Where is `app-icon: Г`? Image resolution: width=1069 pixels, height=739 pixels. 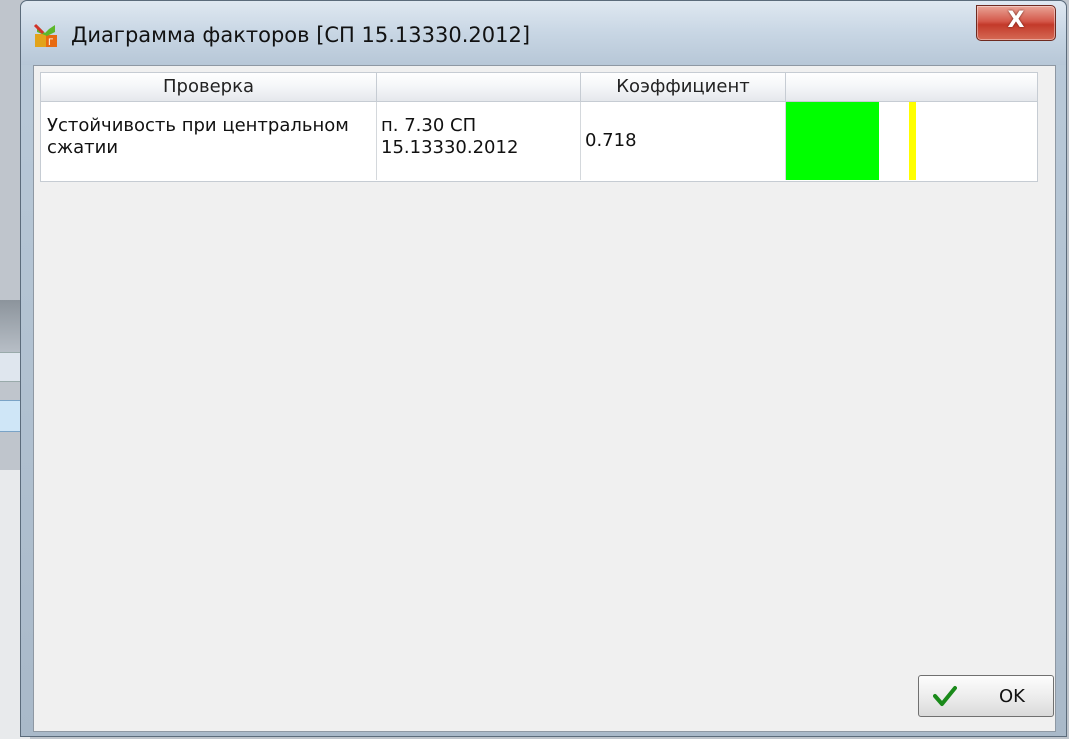
app-icon: Г is located at coordinates (45, 35).